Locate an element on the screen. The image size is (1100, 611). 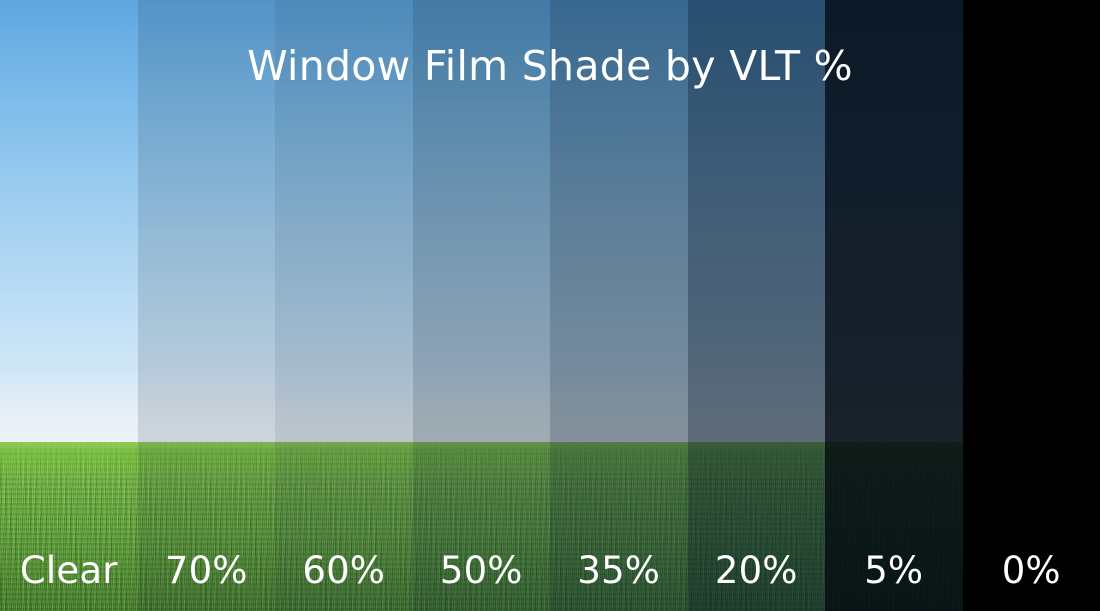
tint-strip-0: 0% is located at coordinates (1031, 305).